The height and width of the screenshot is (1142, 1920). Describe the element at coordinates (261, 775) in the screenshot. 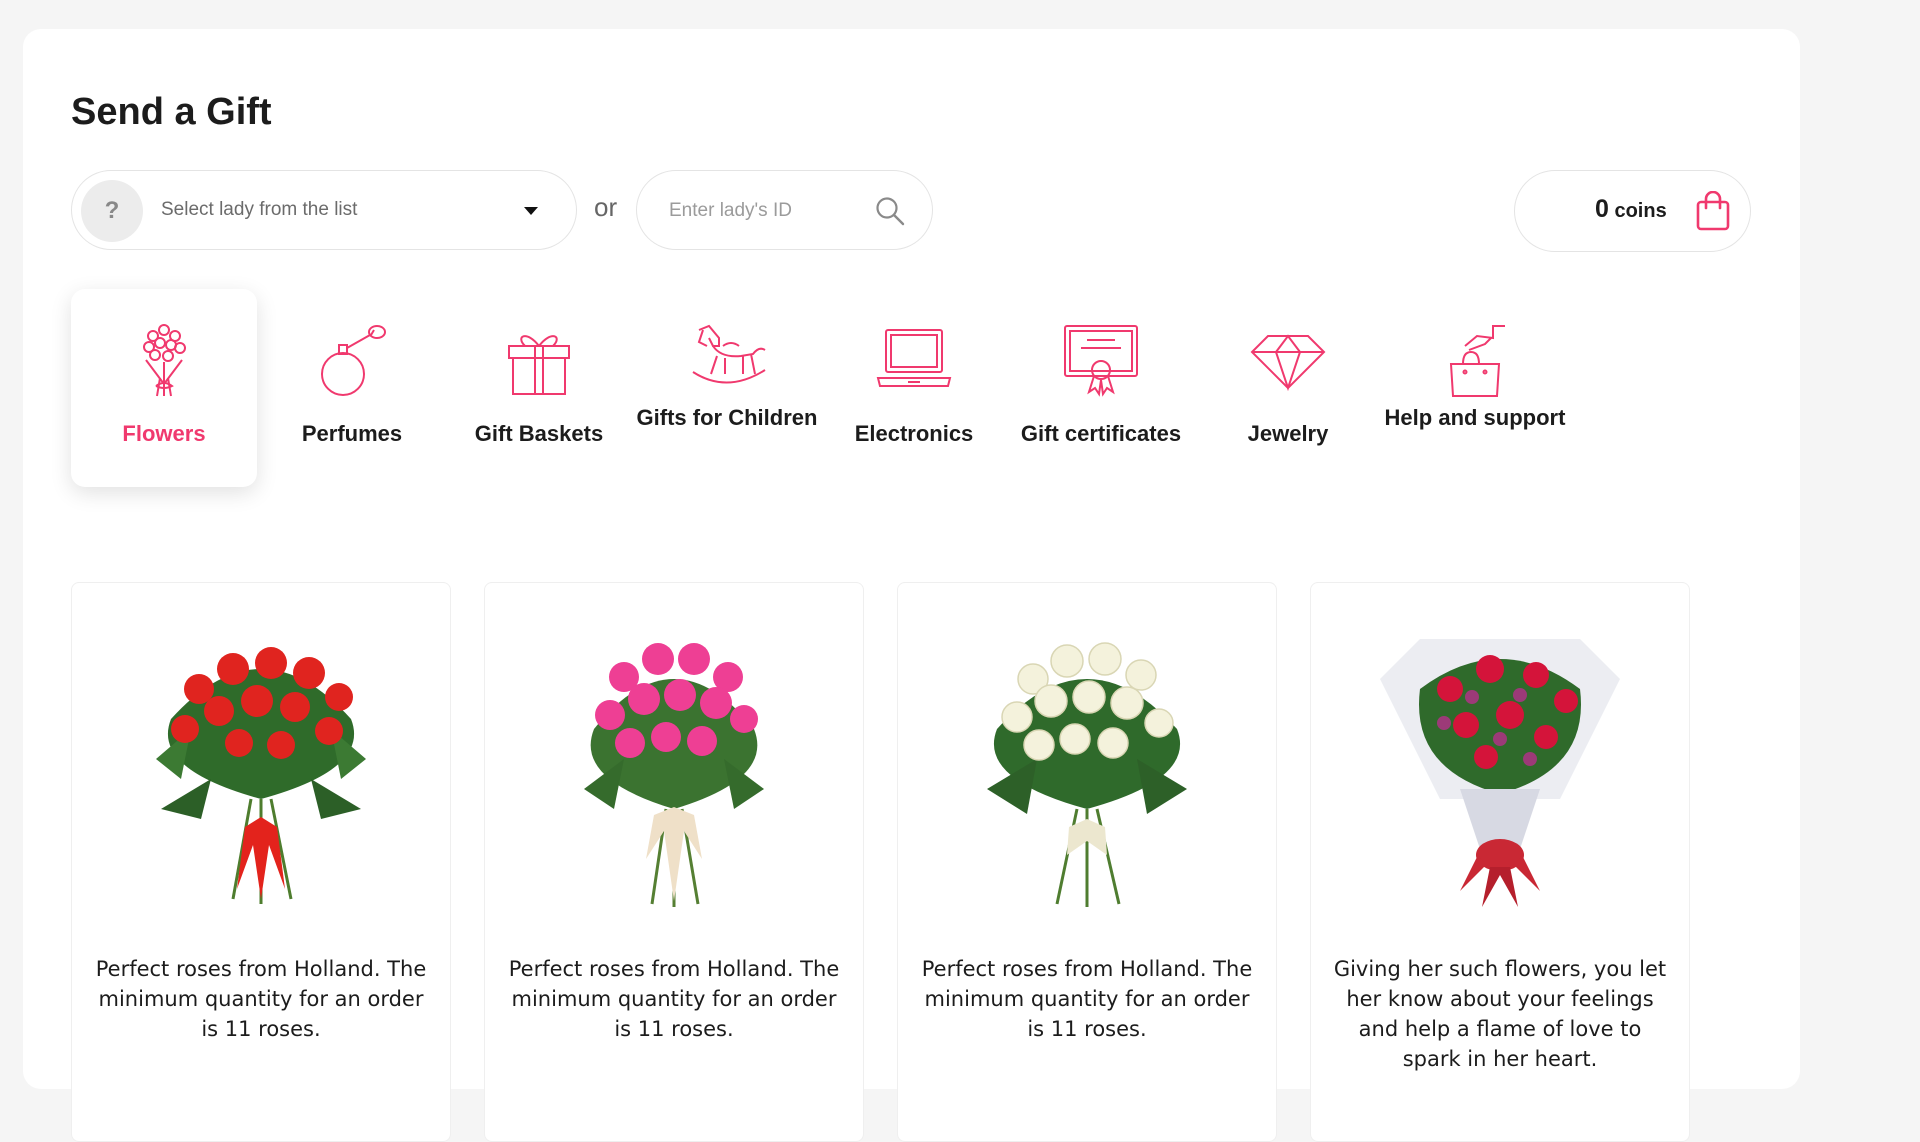

I see `red-roses-bouquet-image` at that location.